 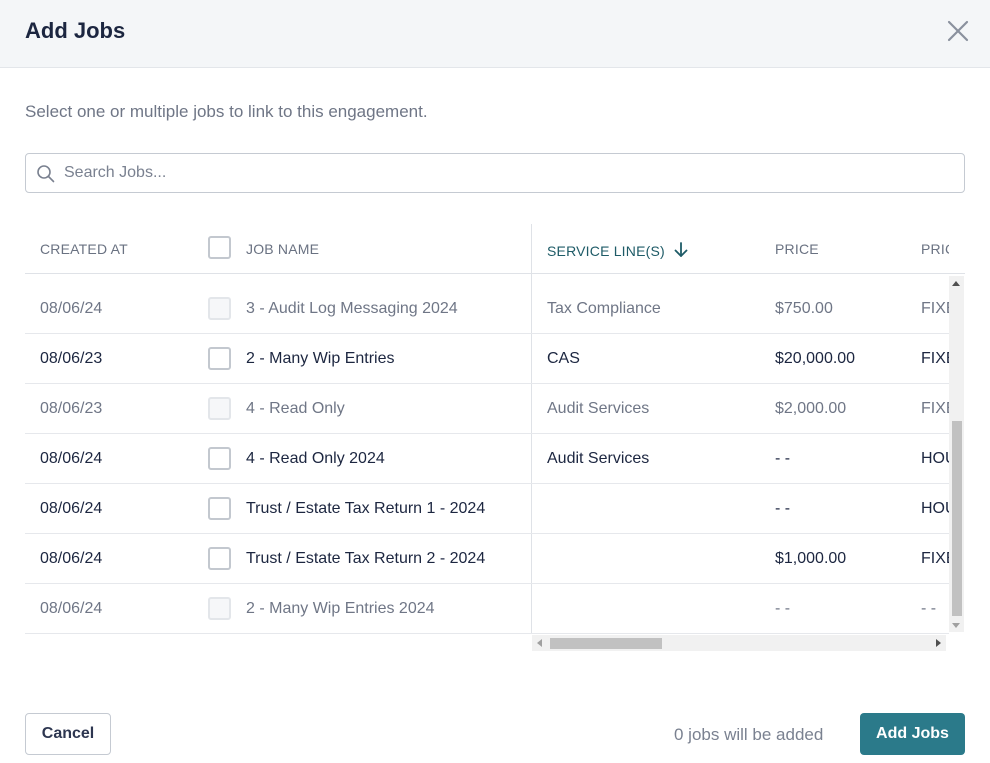 I want to click on price-cell: $2,000.00, so click(x=811, y=408).